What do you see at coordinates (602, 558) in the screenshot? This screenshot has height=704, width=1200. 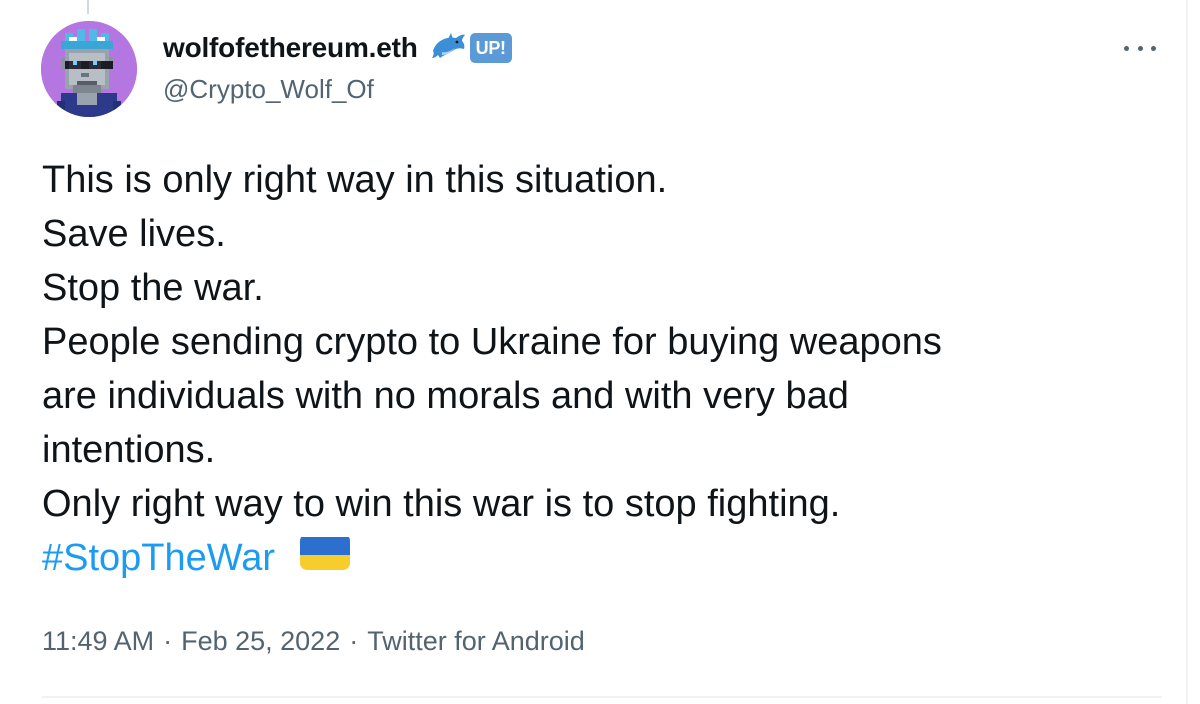 I see `hashtag-line: #StopTheWar` at bounding box center [602, 558].